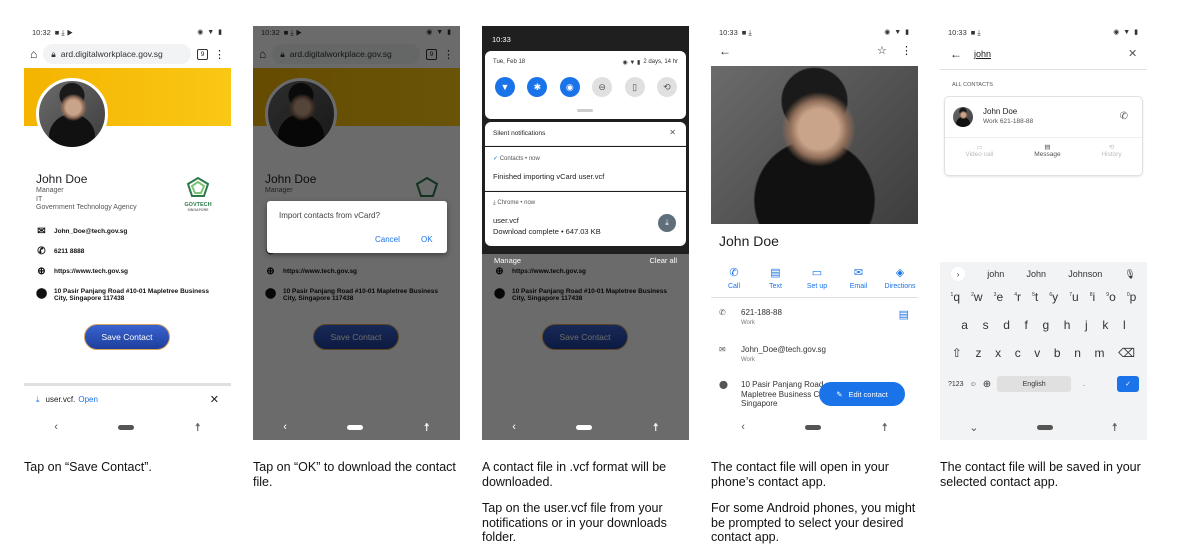 The width and height of the screenshot is (1179, 549). Describe the element at coordinates (1131, 297) in the screenshot. I see `key: 0p` at that location.